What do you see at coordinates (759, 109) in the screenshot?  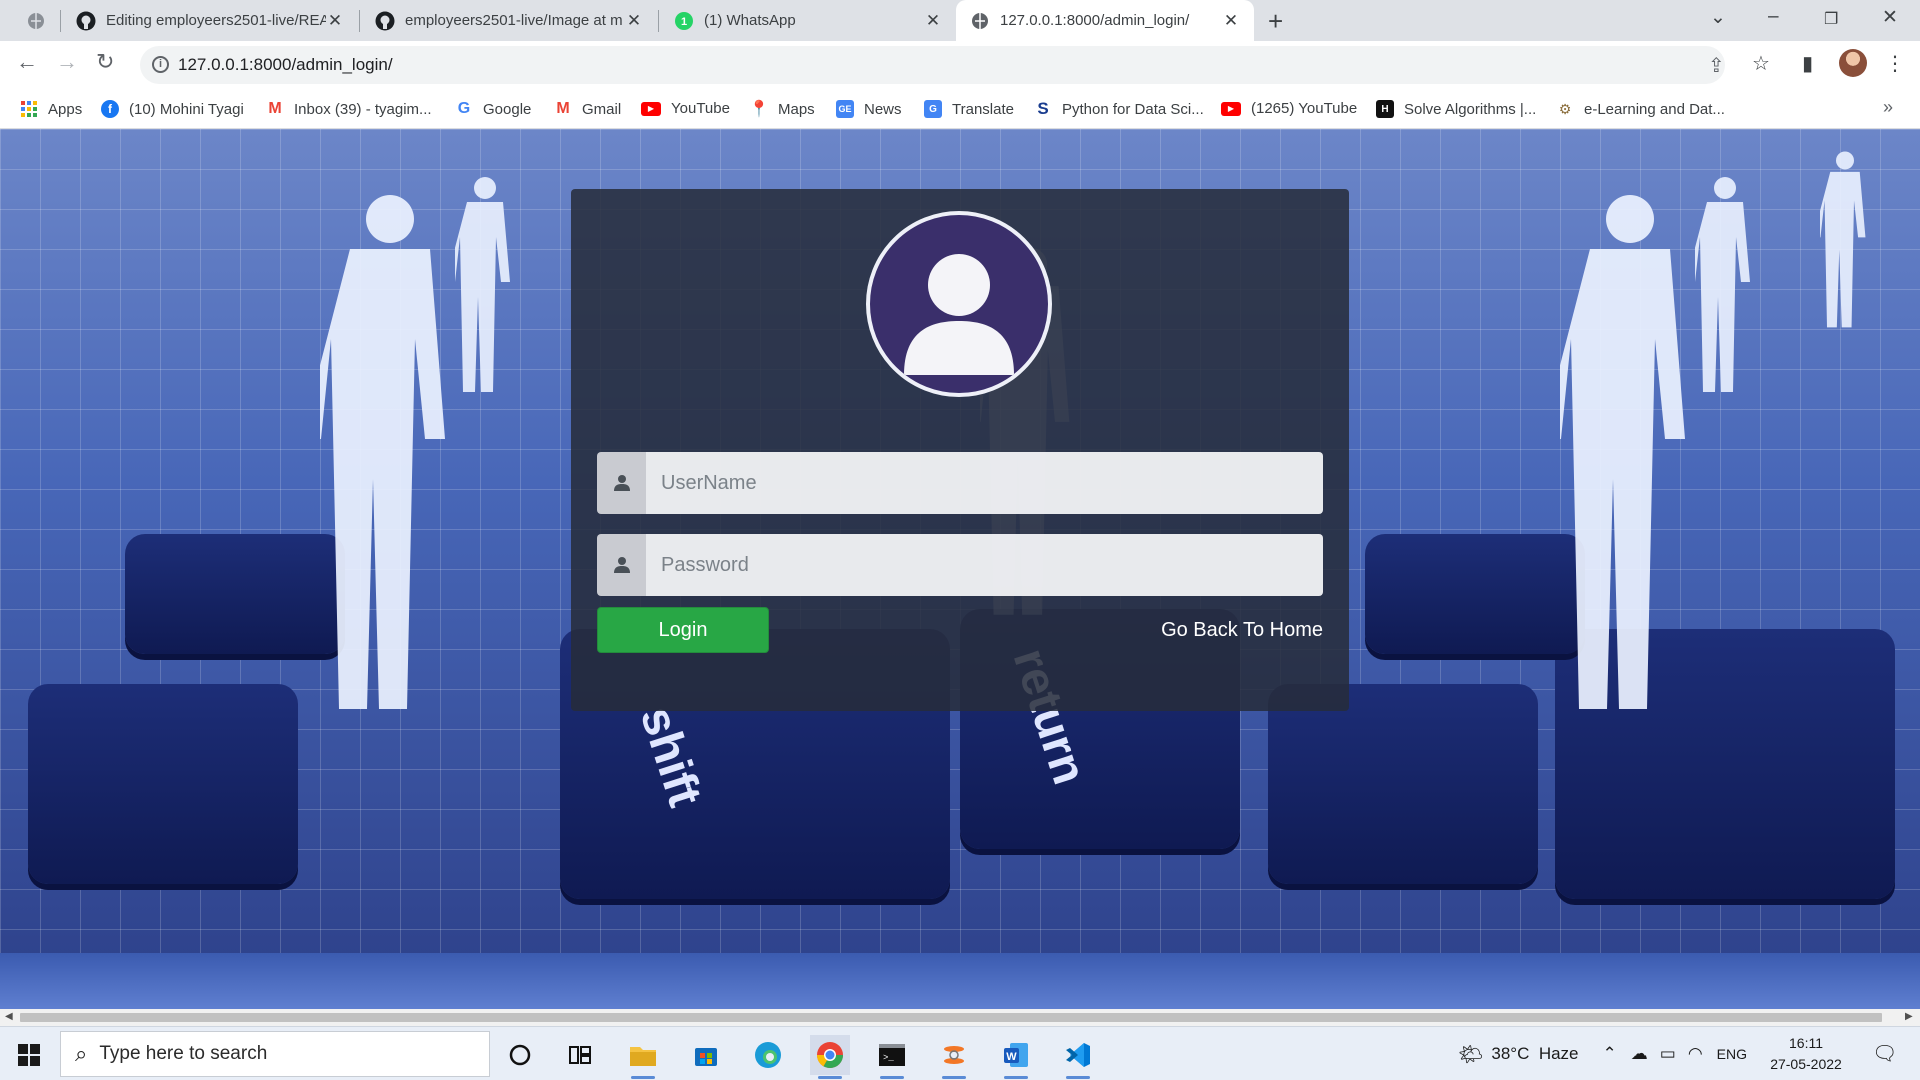 I see `maps-icon: 📍` at bounding box center [759, 109].